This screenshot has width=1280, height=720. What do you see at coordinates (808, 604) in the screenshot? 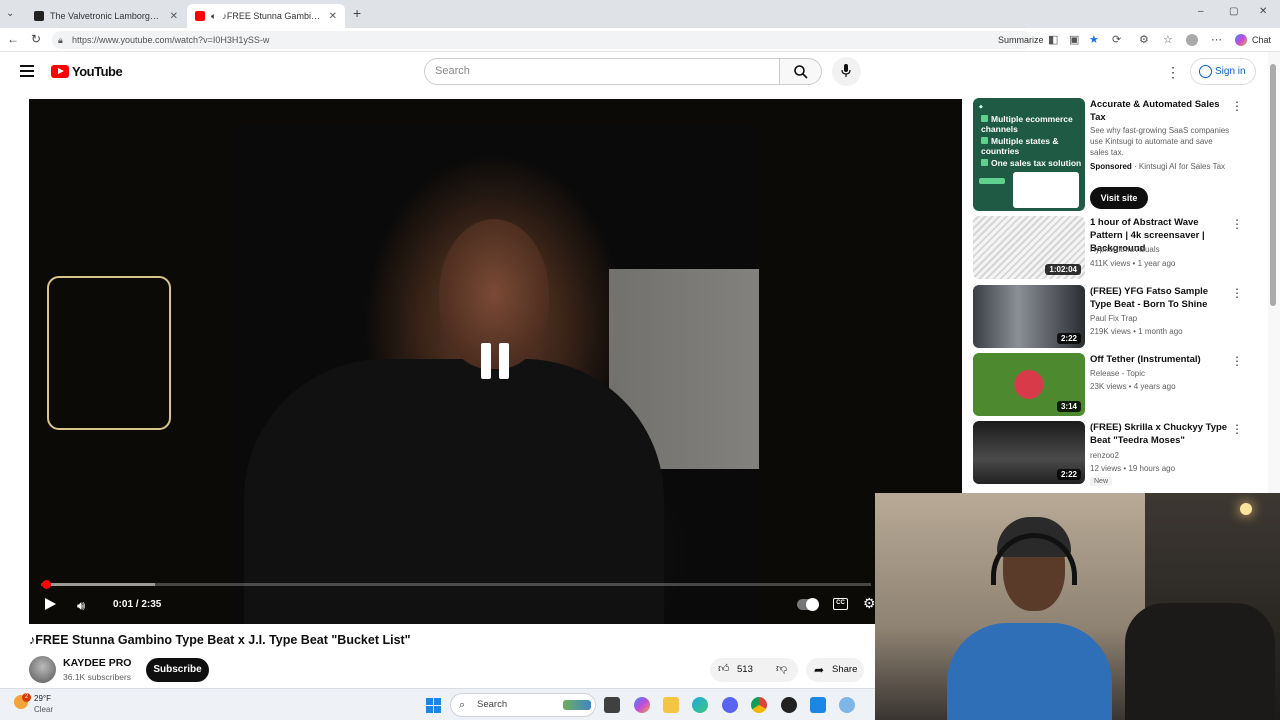
I see `autoplay-toggle` at bounding box center [808, 604].